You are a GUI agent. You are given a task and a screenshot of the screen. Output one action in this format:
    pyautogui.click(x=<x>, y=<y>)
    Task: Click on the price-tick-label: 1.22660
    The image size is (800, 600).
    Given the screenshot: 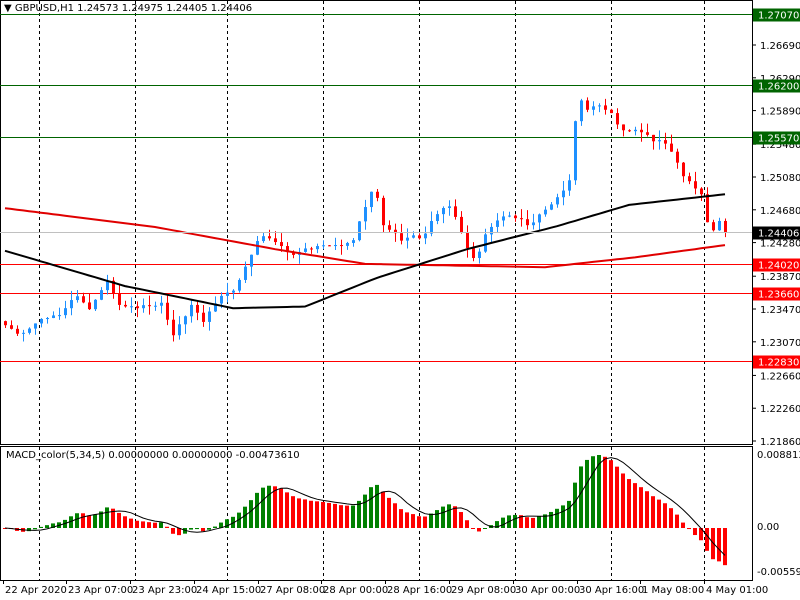 What is the action you would take?
    pyautogui.click(x=780, y=376)
    